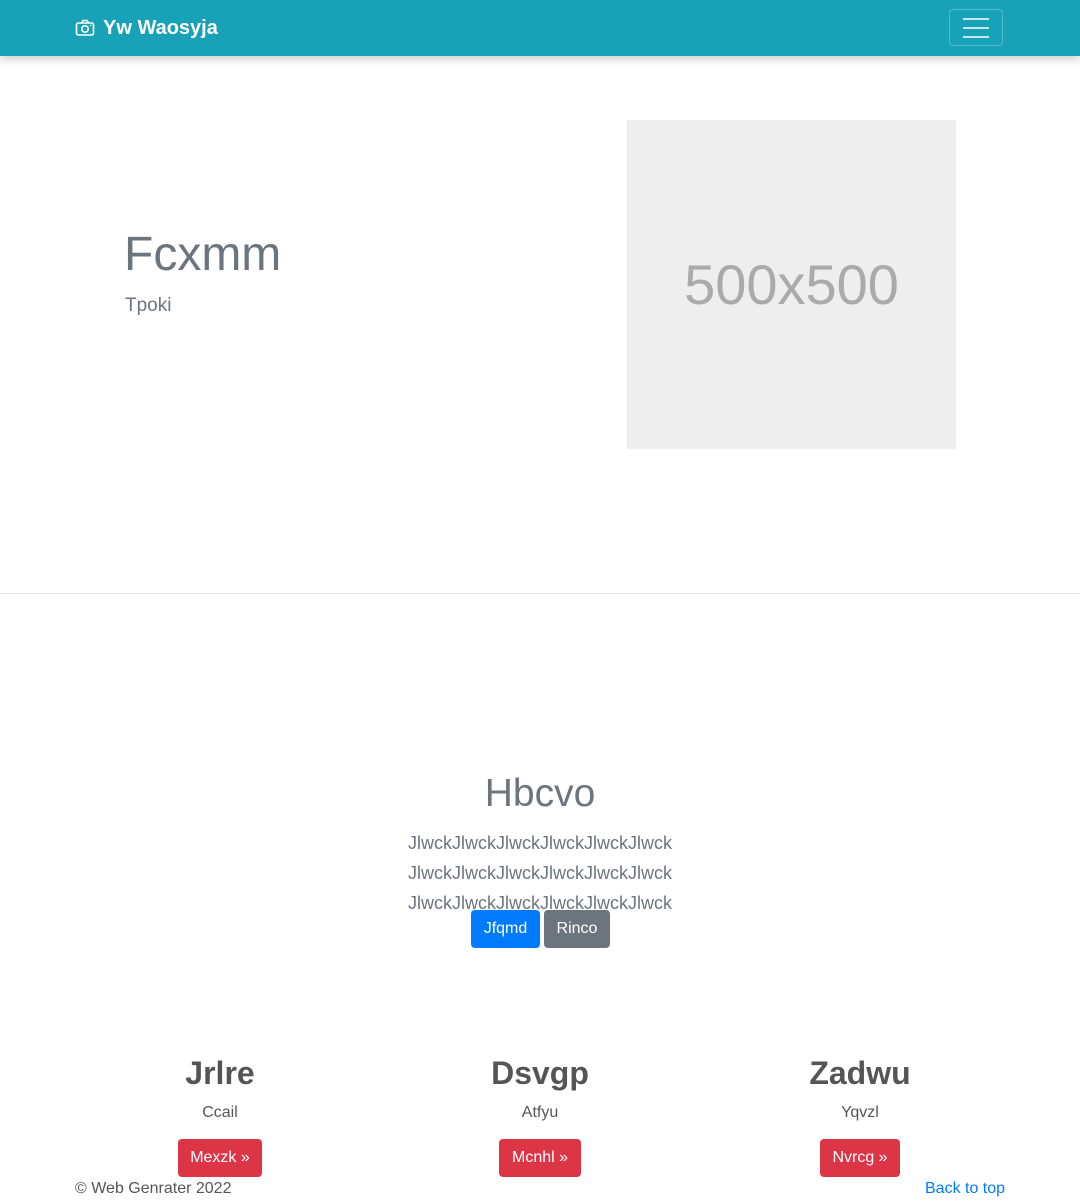 Image resolution: width=1080 pixels, height=1201 pixels. What do you see at coordinates (148, 305) in the screenshot?
I see `hero-subtitle: Tpoki` at bounding box center [148, 305].